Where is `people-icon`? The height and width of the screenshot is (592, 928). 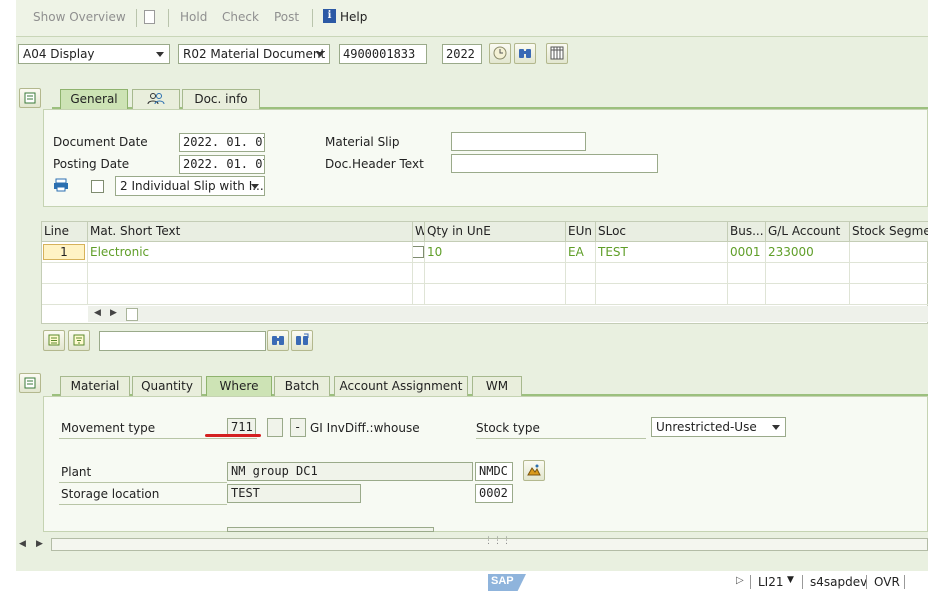 people-icon is located at coordinates (156, 99).